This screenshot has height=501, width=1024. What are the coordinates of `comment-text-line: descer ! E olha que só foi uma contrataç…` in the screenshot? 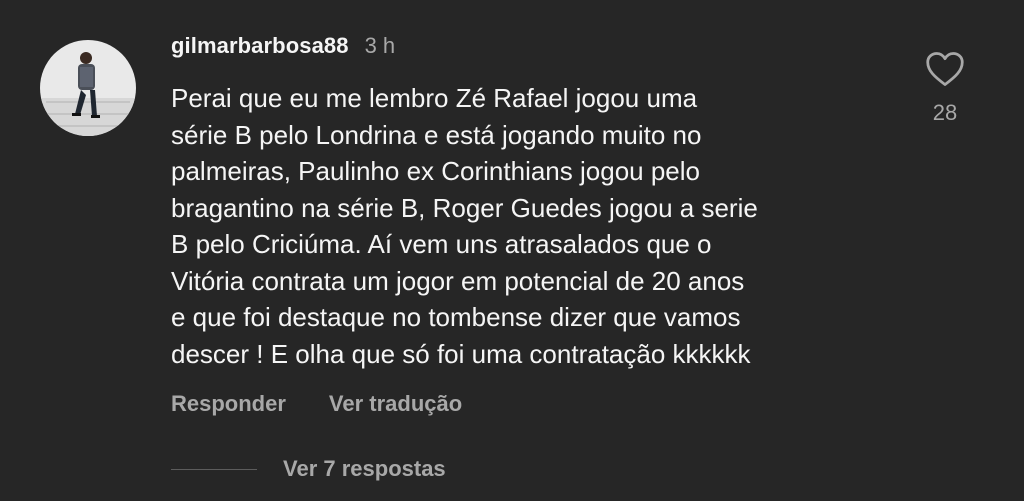 It's located at (461, 353).